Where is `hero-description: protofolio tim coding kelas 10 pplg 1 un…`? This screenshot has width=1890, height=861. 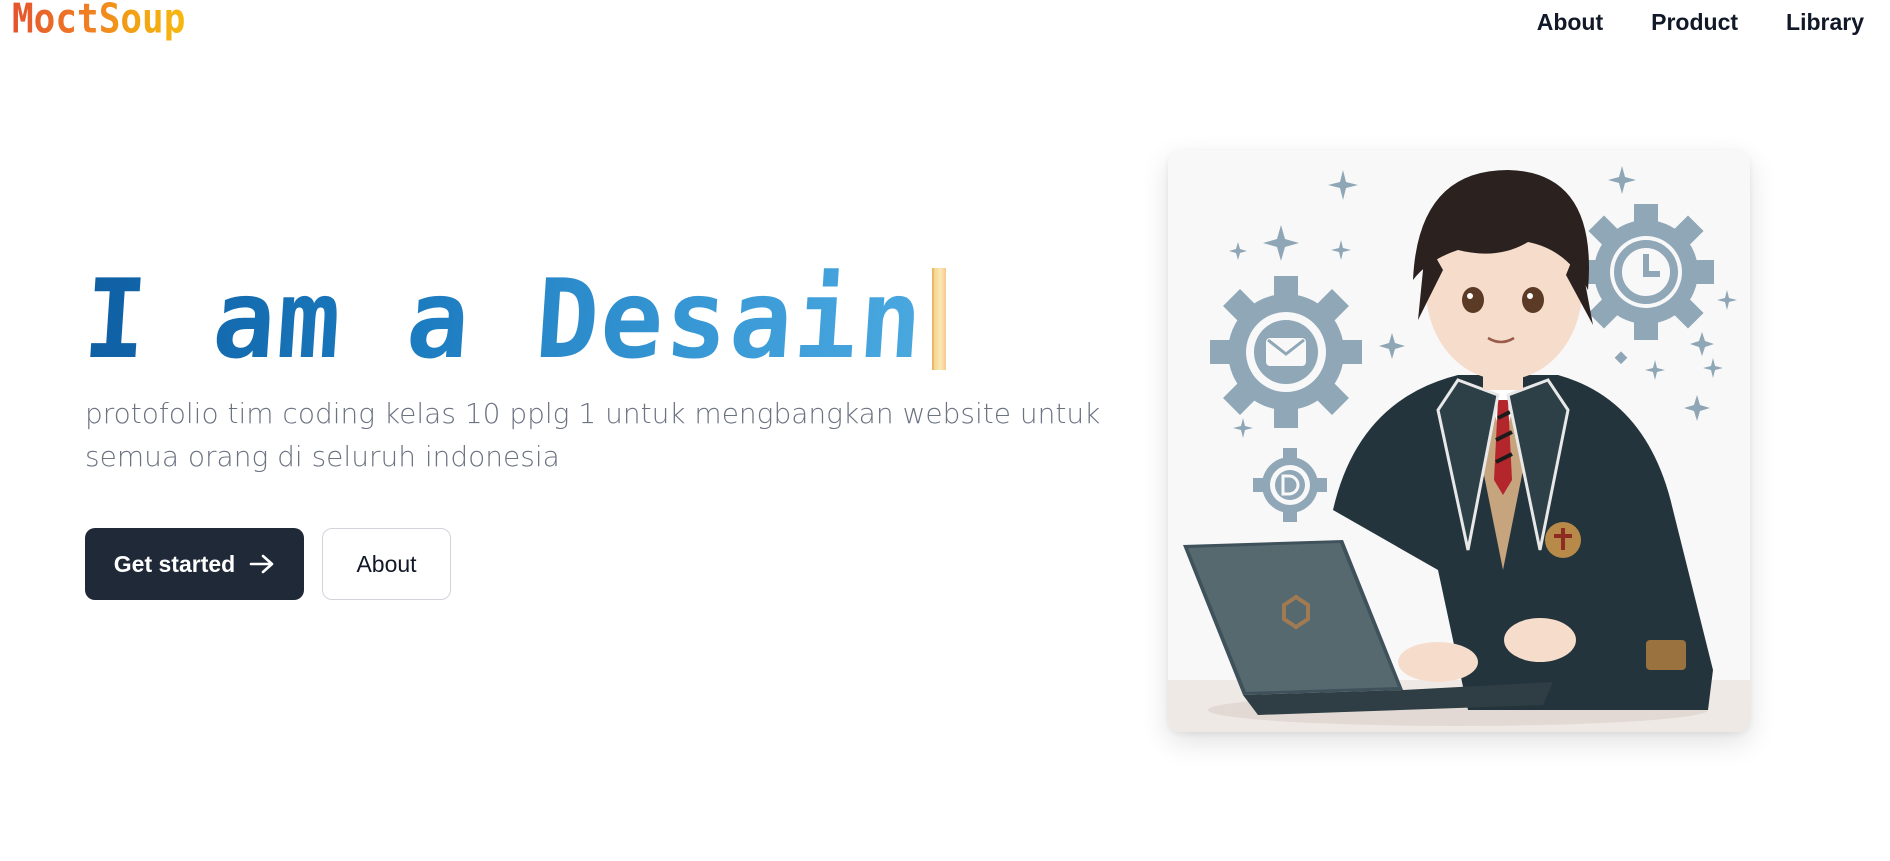 hero-description: protofolio tim coding kelas 10 pplg 1 un… is located at coordinates (593, 435).